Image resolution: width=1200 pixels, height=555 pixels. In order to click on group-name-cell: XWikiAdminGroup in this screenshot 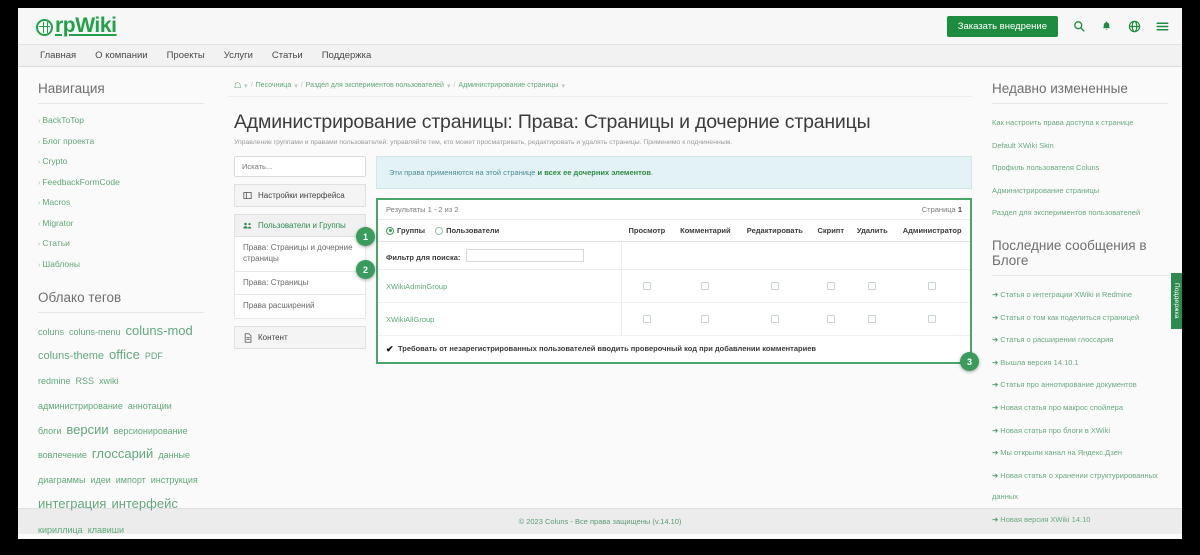, I will do `click(500, 286)`.